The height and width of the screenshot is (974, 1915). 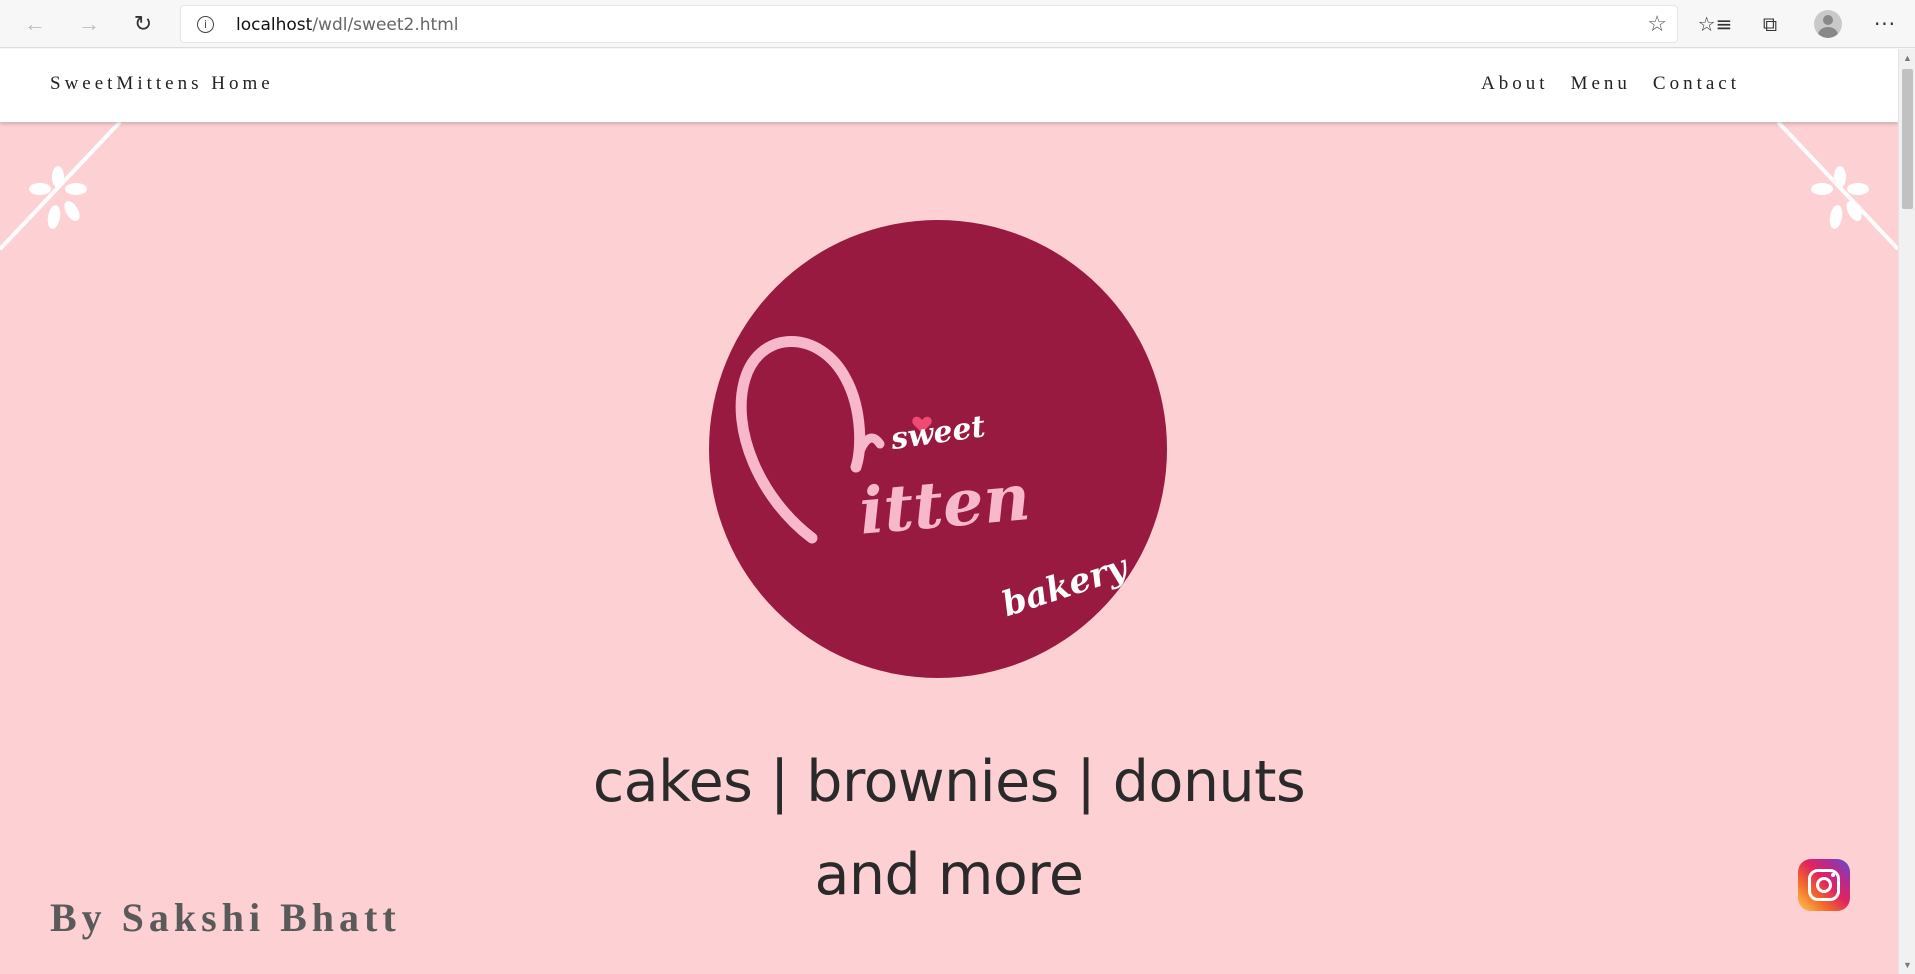 What do you see at coordinates (949, 782) in the screenshot?
I see `tagline-products: cakes | brownies | donuts` at bounding box center [949, 782].